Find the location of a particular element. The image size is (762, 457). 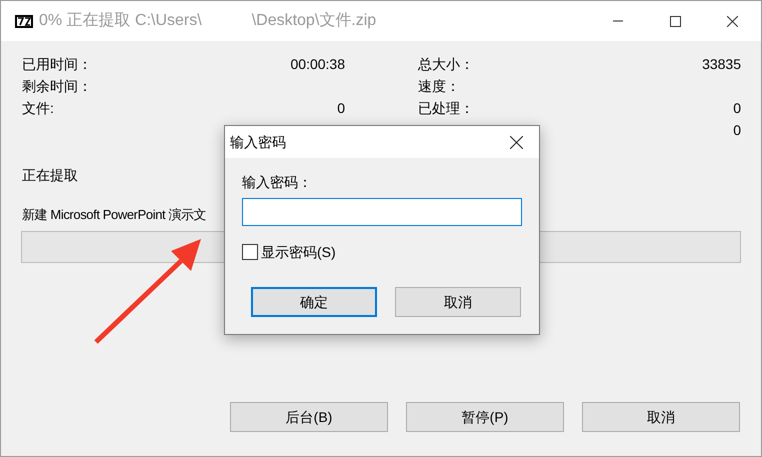

stat-label: 已用时间： is located at coordinates (57, 64).